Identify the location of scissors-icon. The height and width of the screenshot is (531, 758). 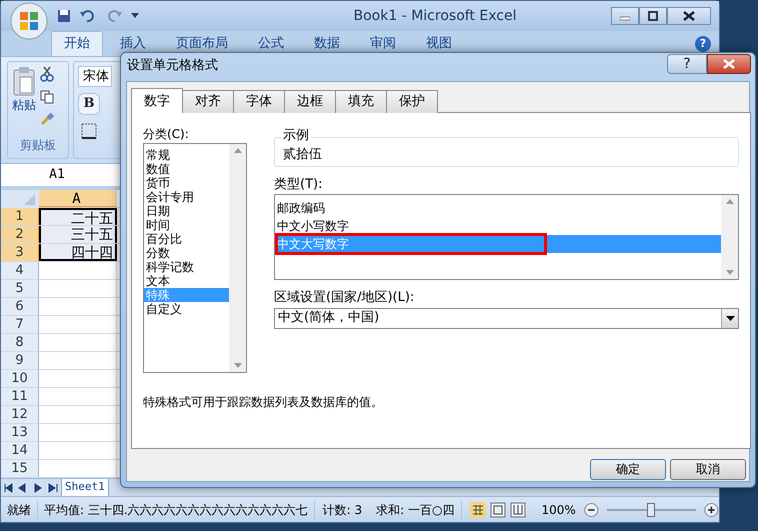
(47, 74).